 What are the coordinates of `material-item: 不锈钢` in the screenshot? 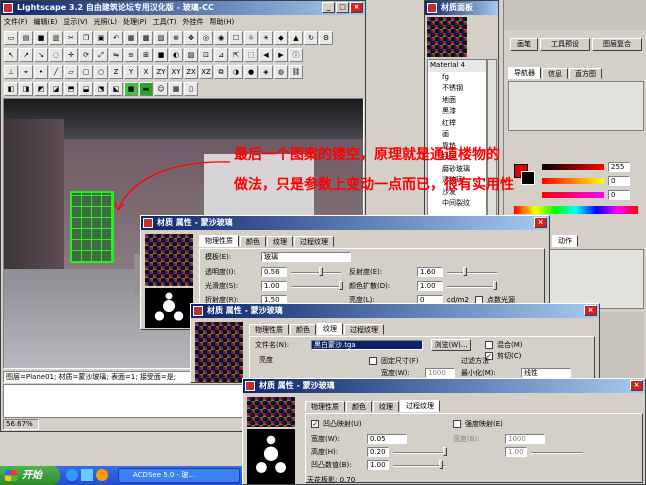 It's located at (457, 89).